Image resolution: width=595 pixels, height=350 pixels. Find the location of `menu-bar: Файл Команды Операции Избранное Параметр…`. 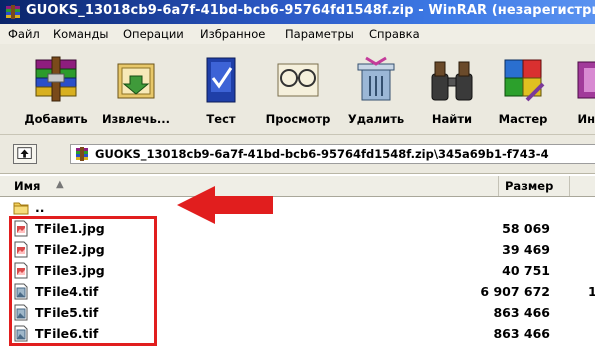

menu-bar: Файл Команды Операции Избранное Параметр… is located at coordinates (297, 34).